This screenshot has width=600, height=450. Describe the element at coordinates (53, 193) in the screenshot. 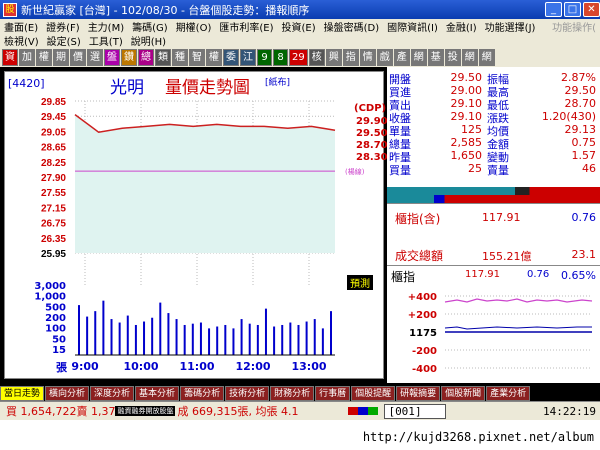

I see `price-tick-label: 27.55` at that location.